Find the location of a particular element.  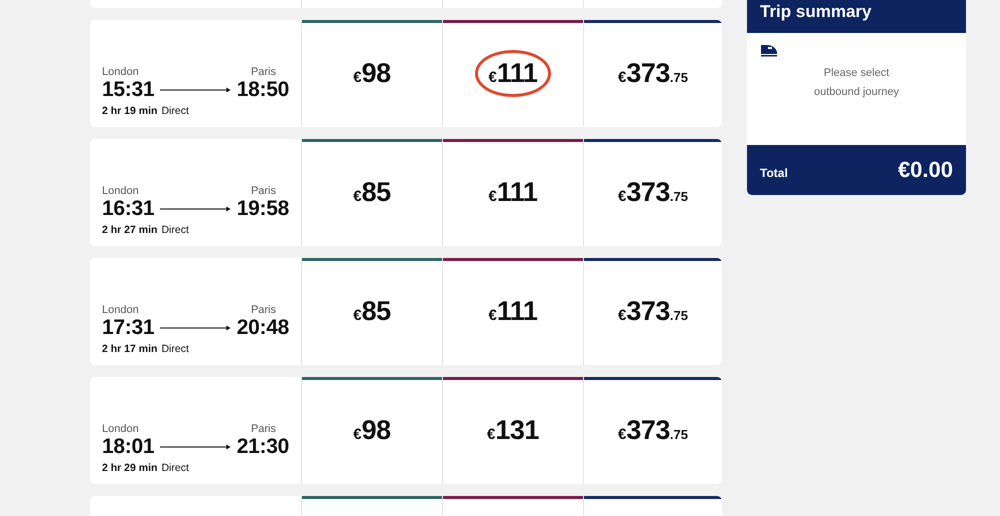

summary-title: Trip summary is located at coordinates (856, 16).